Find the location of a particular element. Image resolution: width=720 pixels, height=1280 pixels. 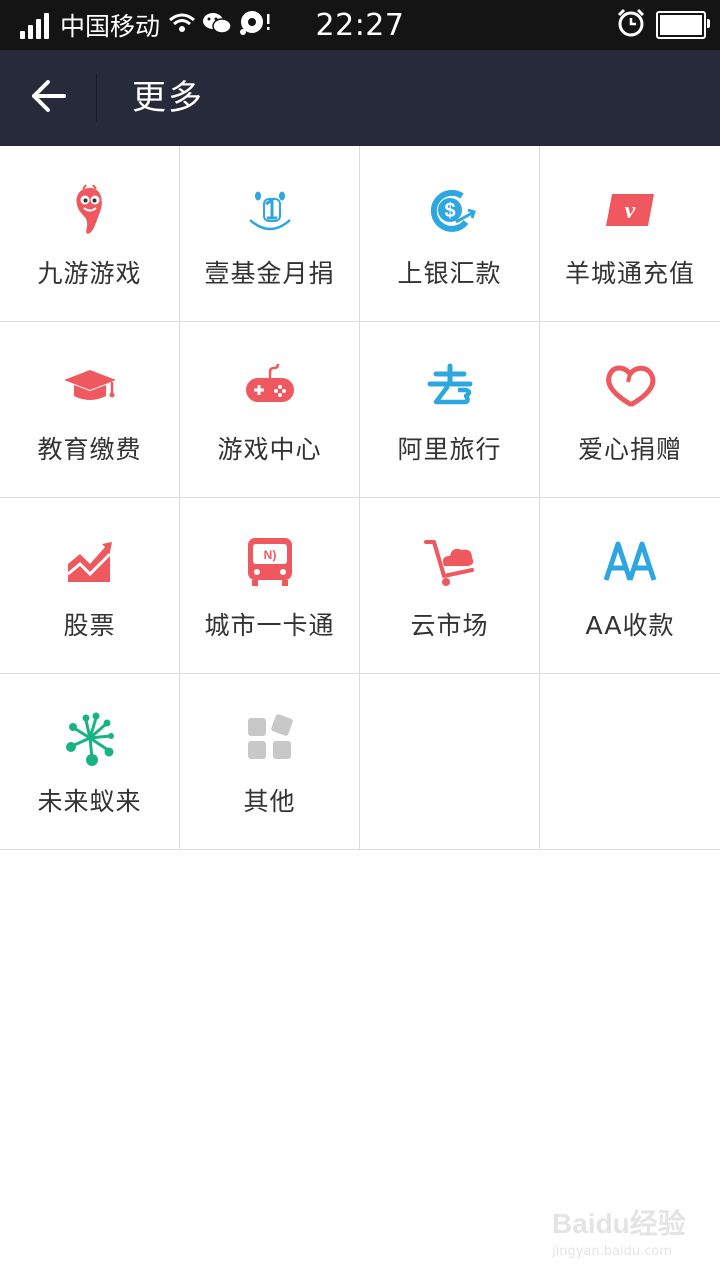

jiuyou-icon is located at coordinates (90, 210).